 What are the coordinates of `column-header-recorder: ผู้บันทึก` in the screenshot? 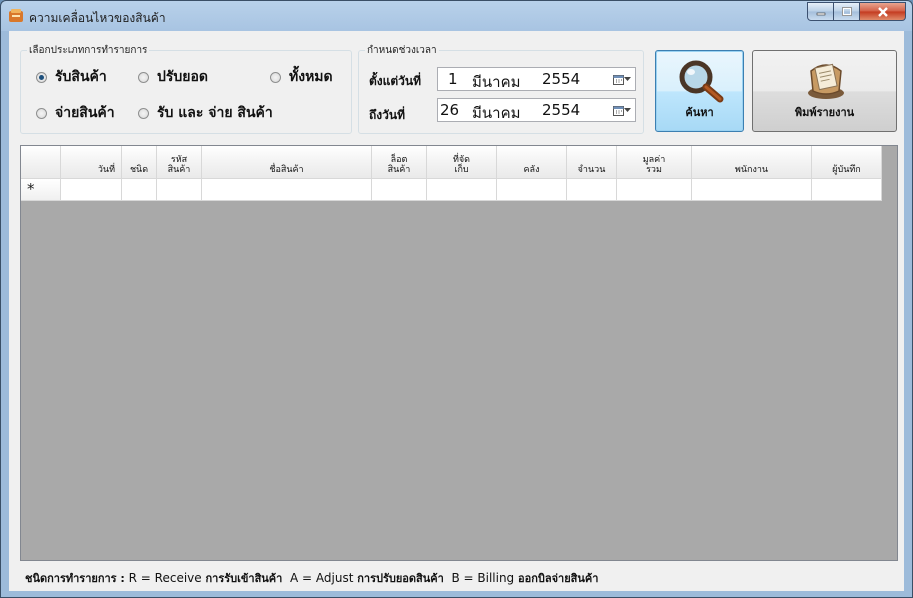 It's located at (847, 162).